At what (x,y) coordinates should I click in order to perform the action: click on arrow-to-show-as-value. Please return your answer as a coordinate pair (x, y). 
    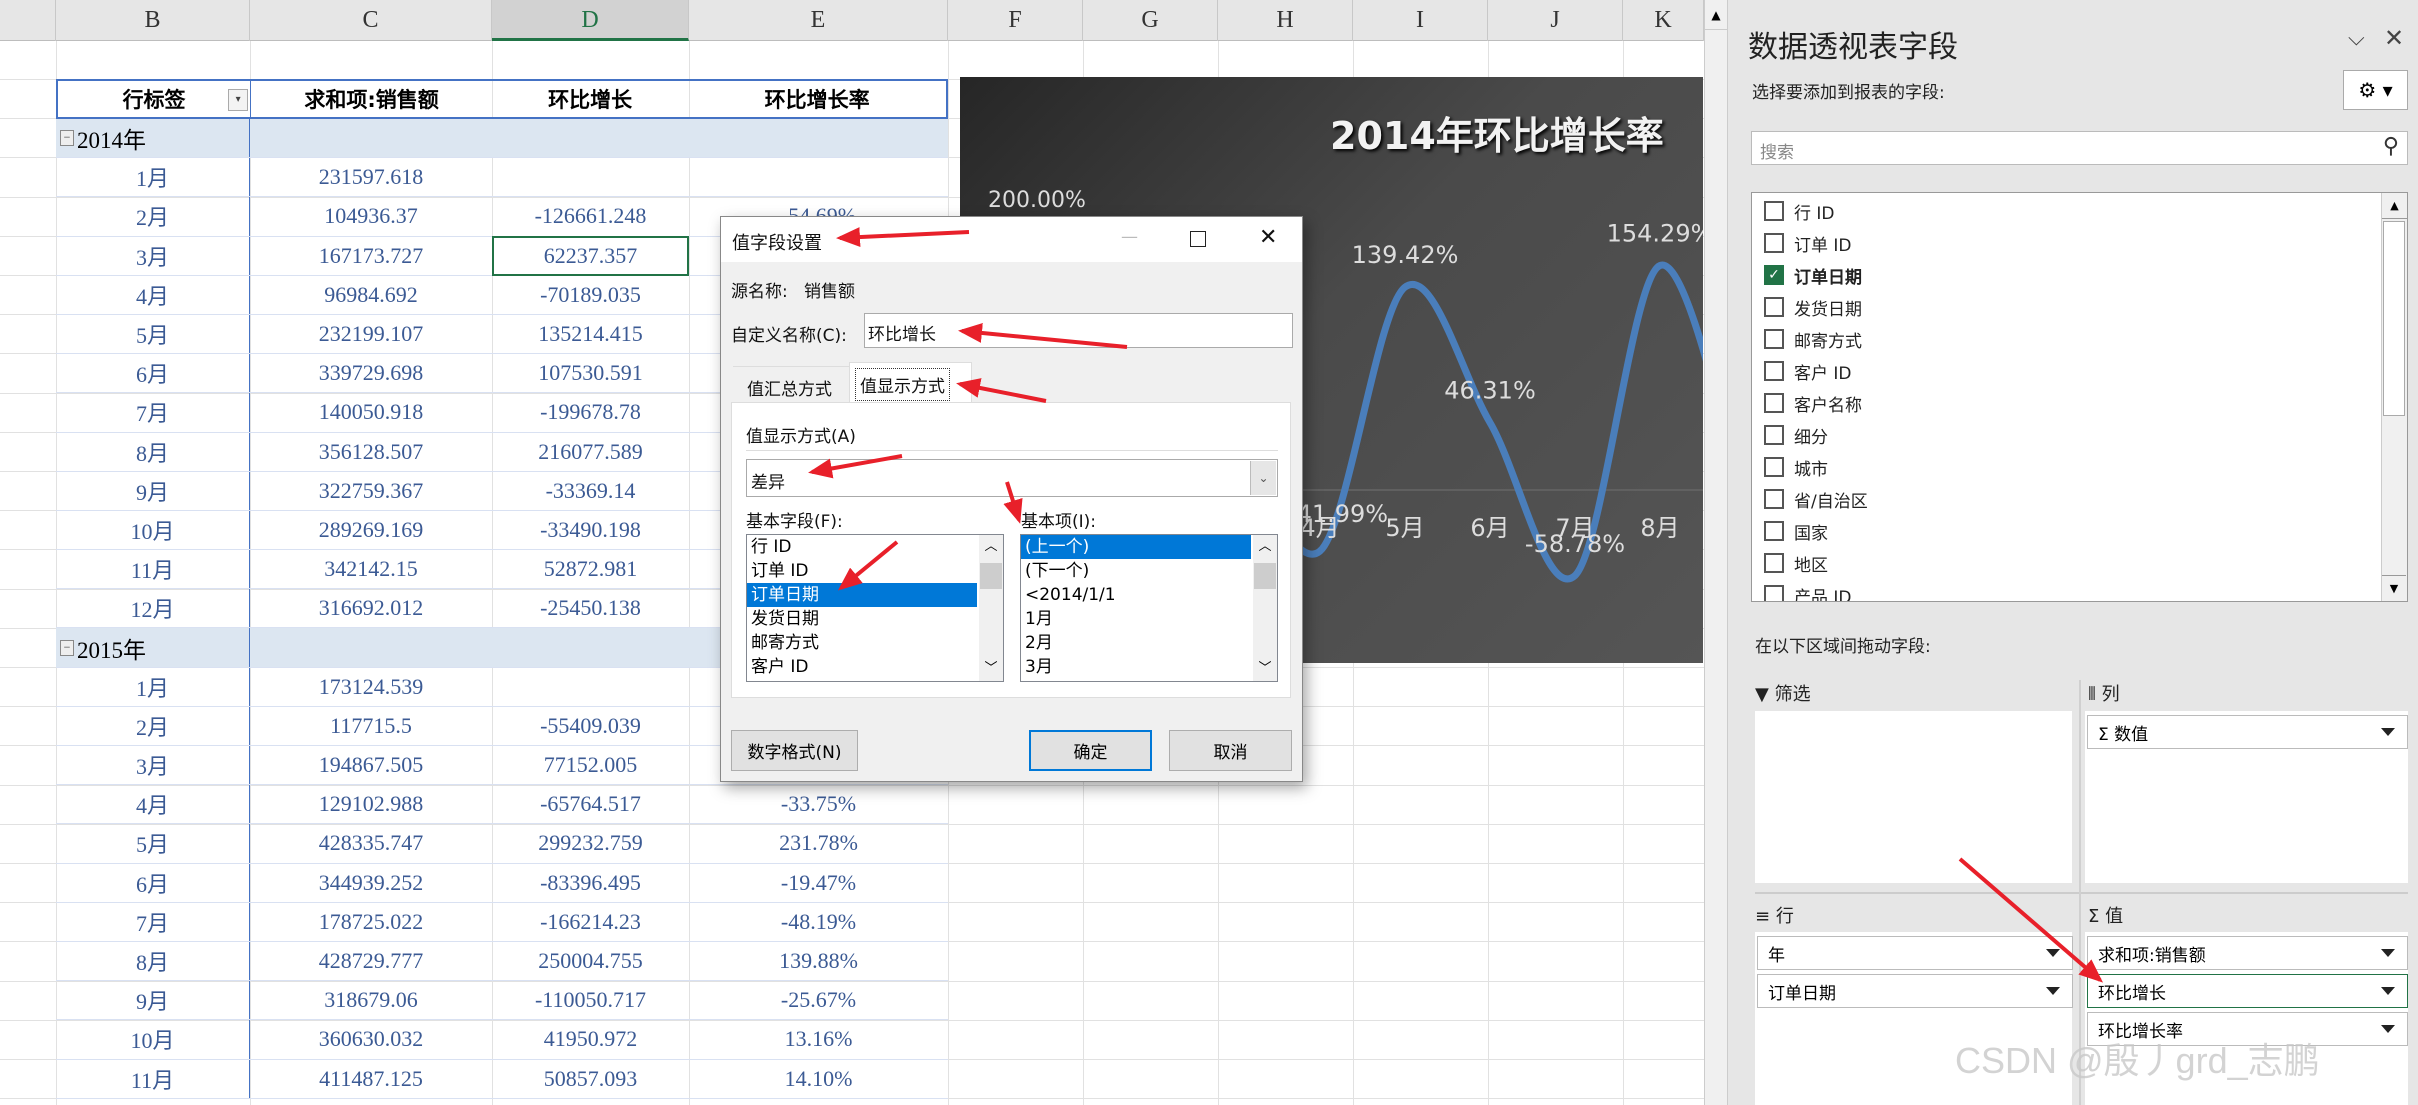
    Looking at the image, I should click on (855, 466).